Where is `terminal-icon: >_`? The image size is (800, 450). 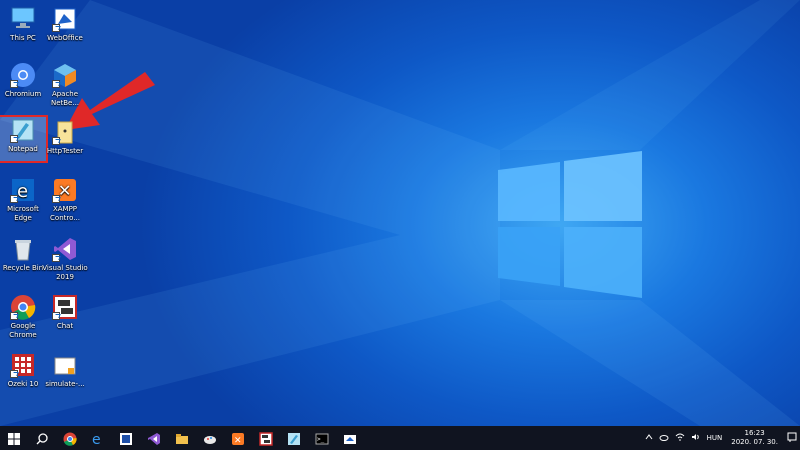 terminal-icon: >_ is located at coordinates (322, 438).